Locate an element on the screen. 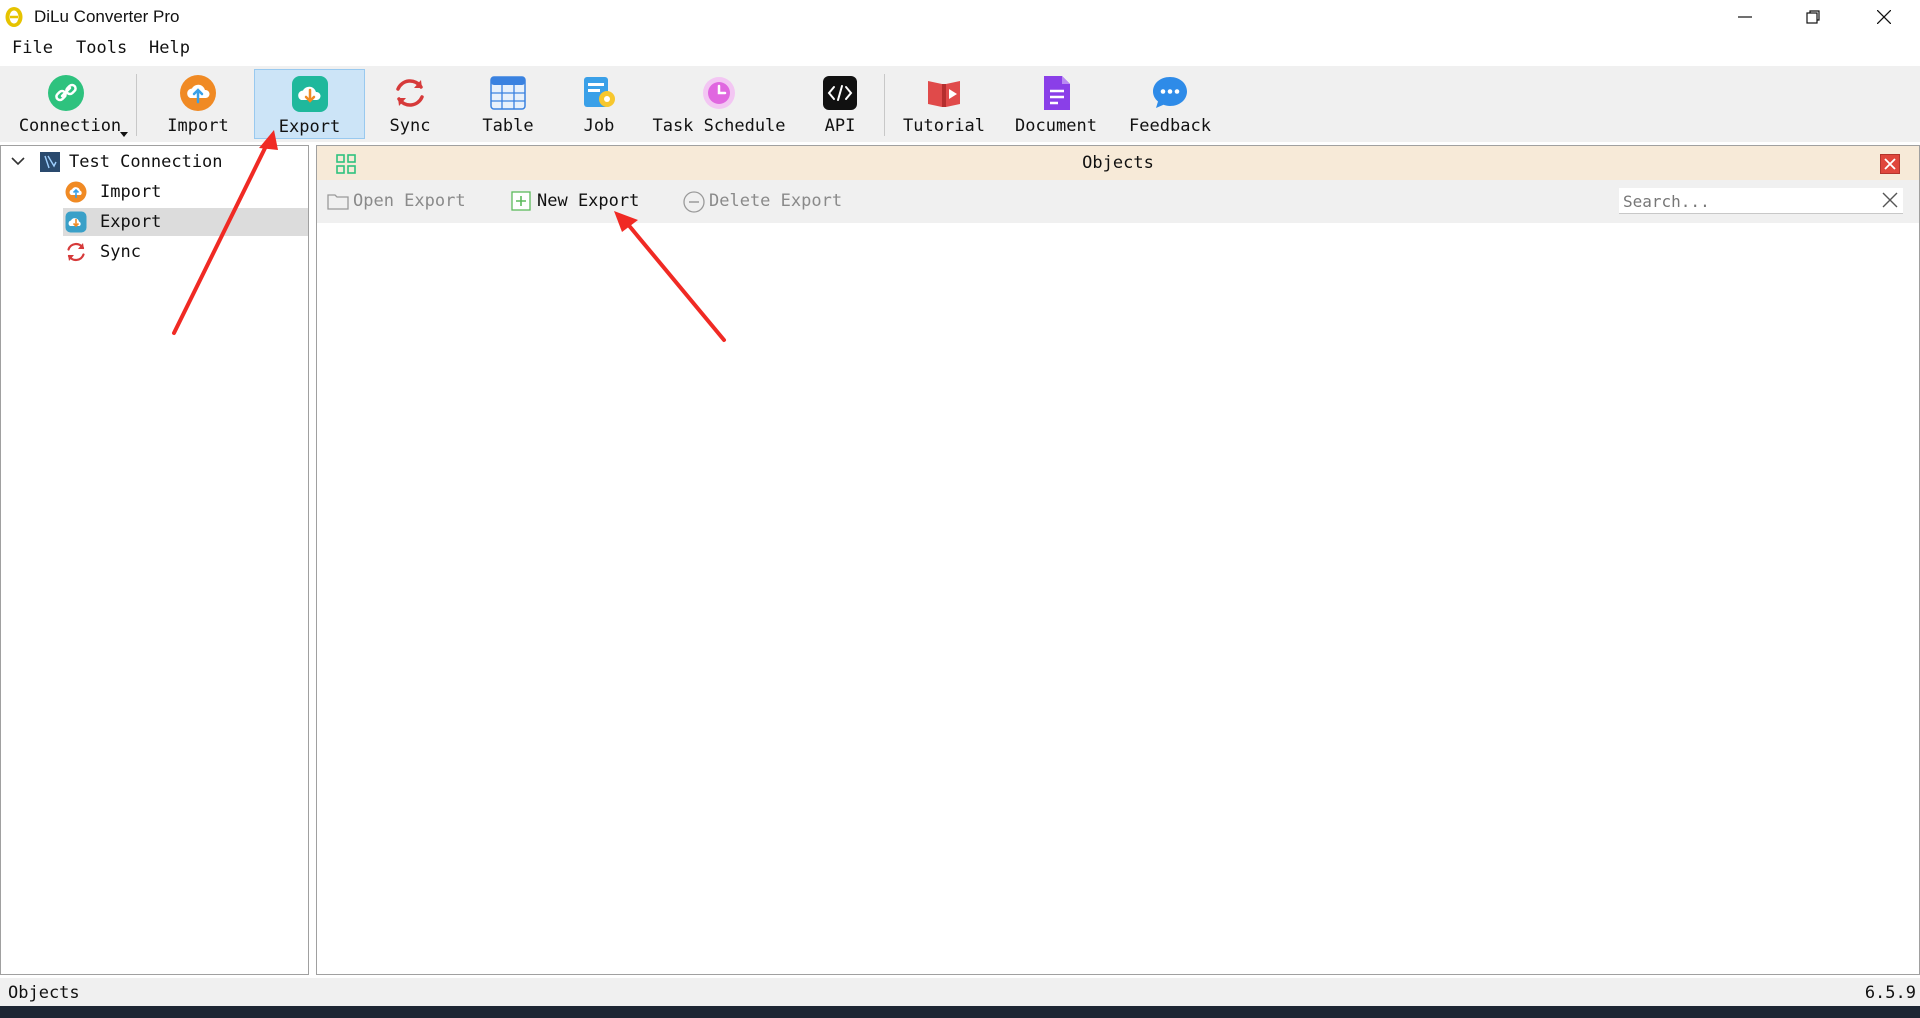 Image resolution: width=1920 pixels, height=1018 pixels. sync-button: Sync is located at coordinates (410, 104).